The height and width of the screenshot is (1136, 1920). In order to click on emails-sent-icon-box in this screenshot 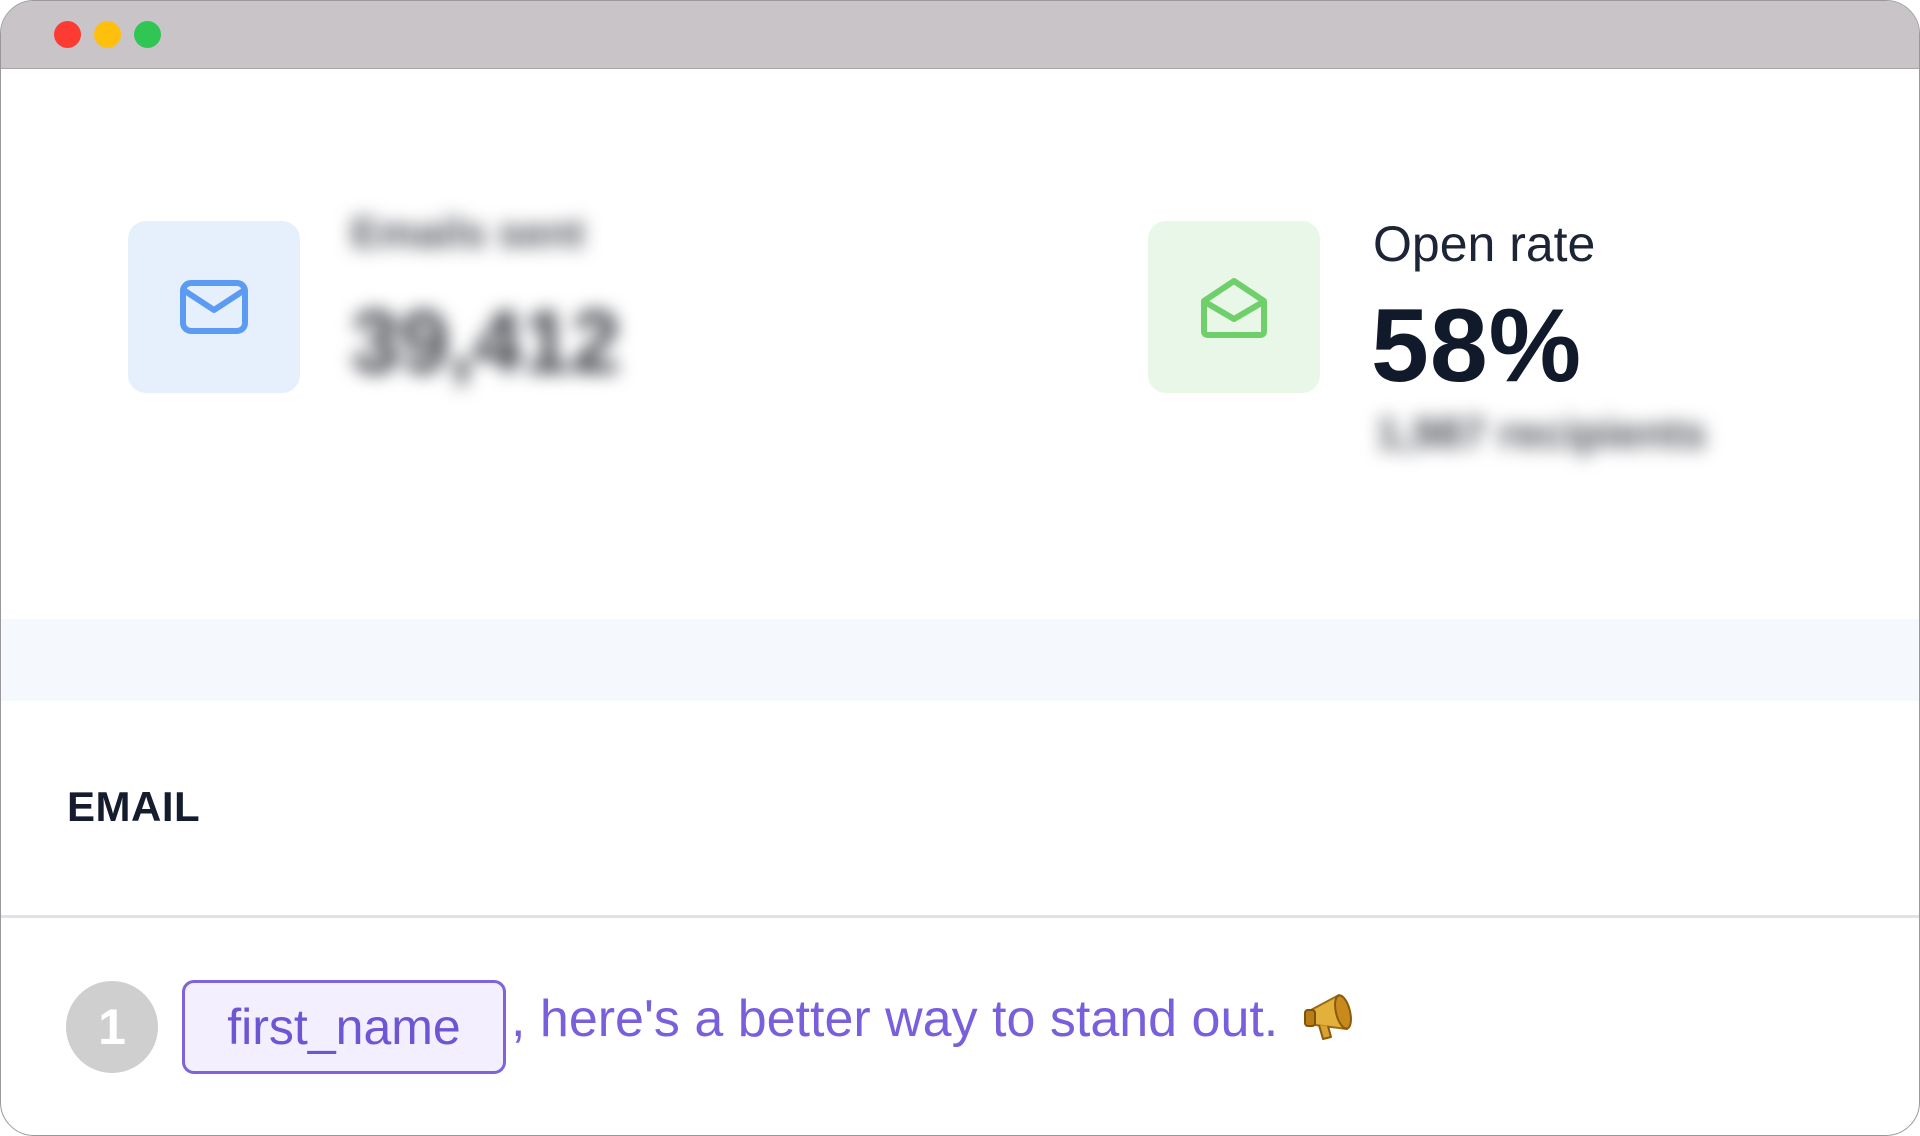, I will do `click(214, 307)`.